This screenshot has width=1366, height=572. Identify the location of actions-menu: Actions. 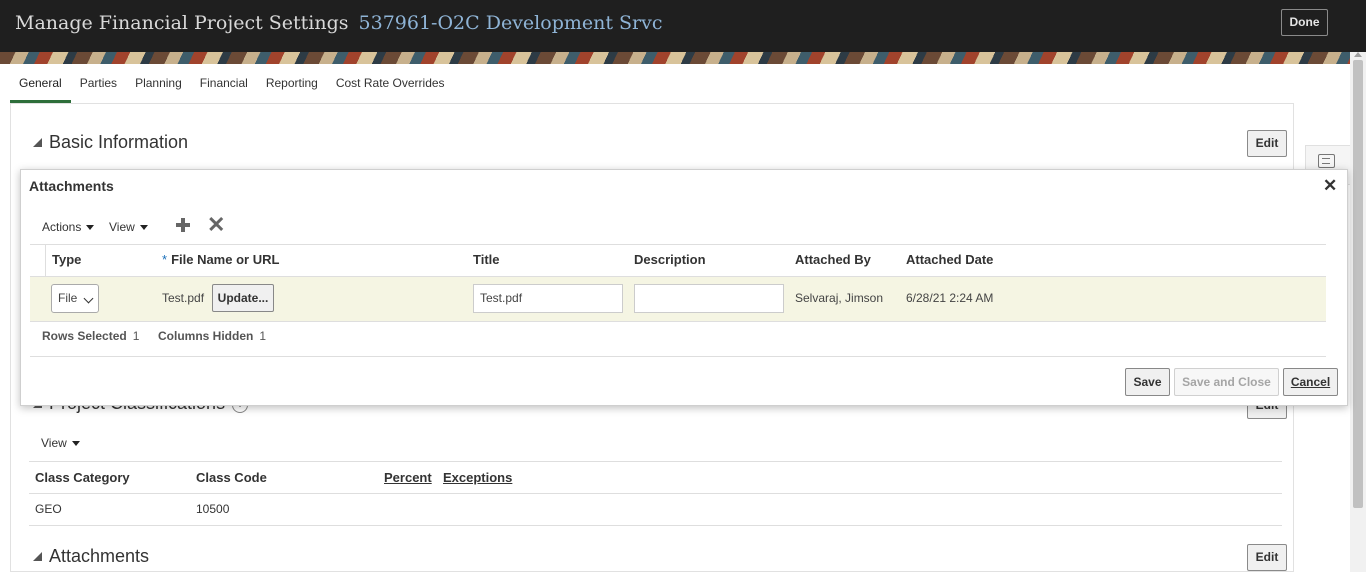
(68, 227).